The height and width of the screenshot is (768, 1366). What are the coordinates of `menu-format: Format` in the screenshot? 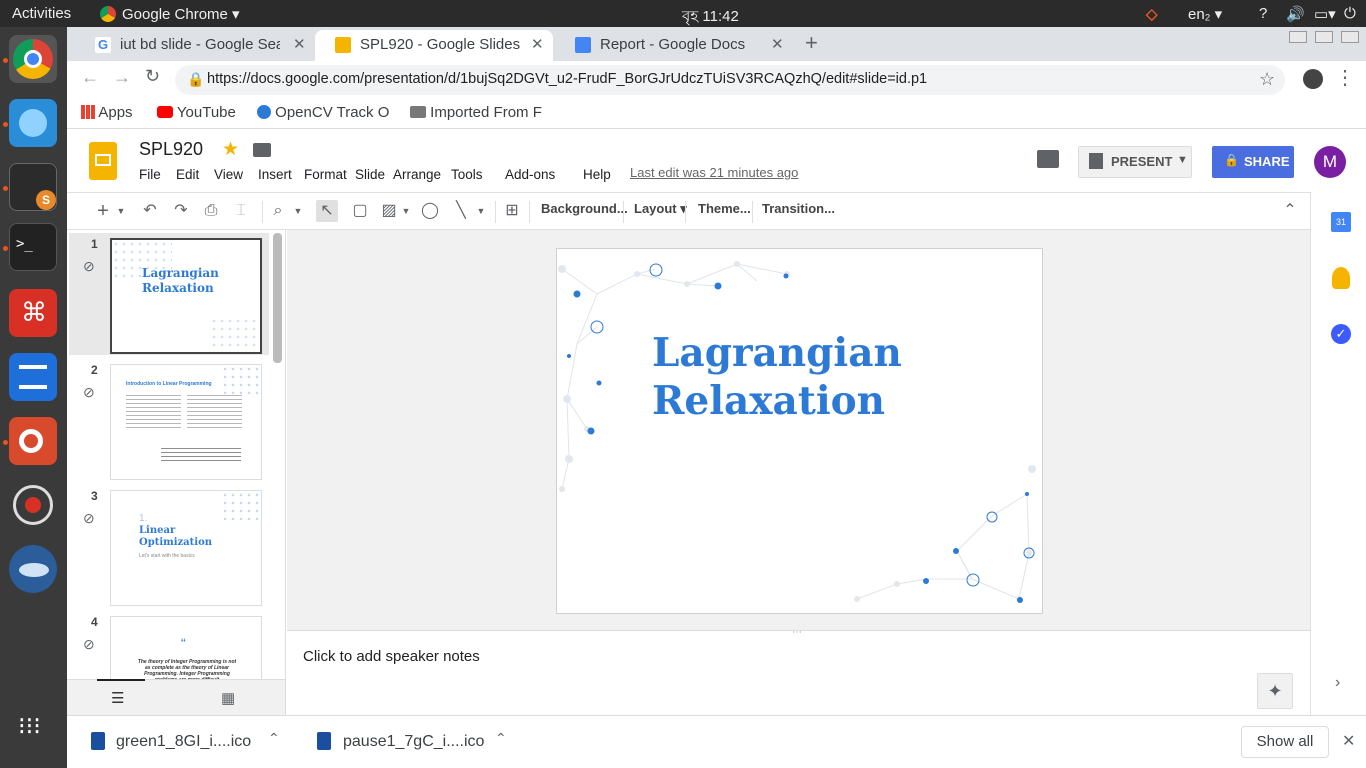 It's located at (325, 174).